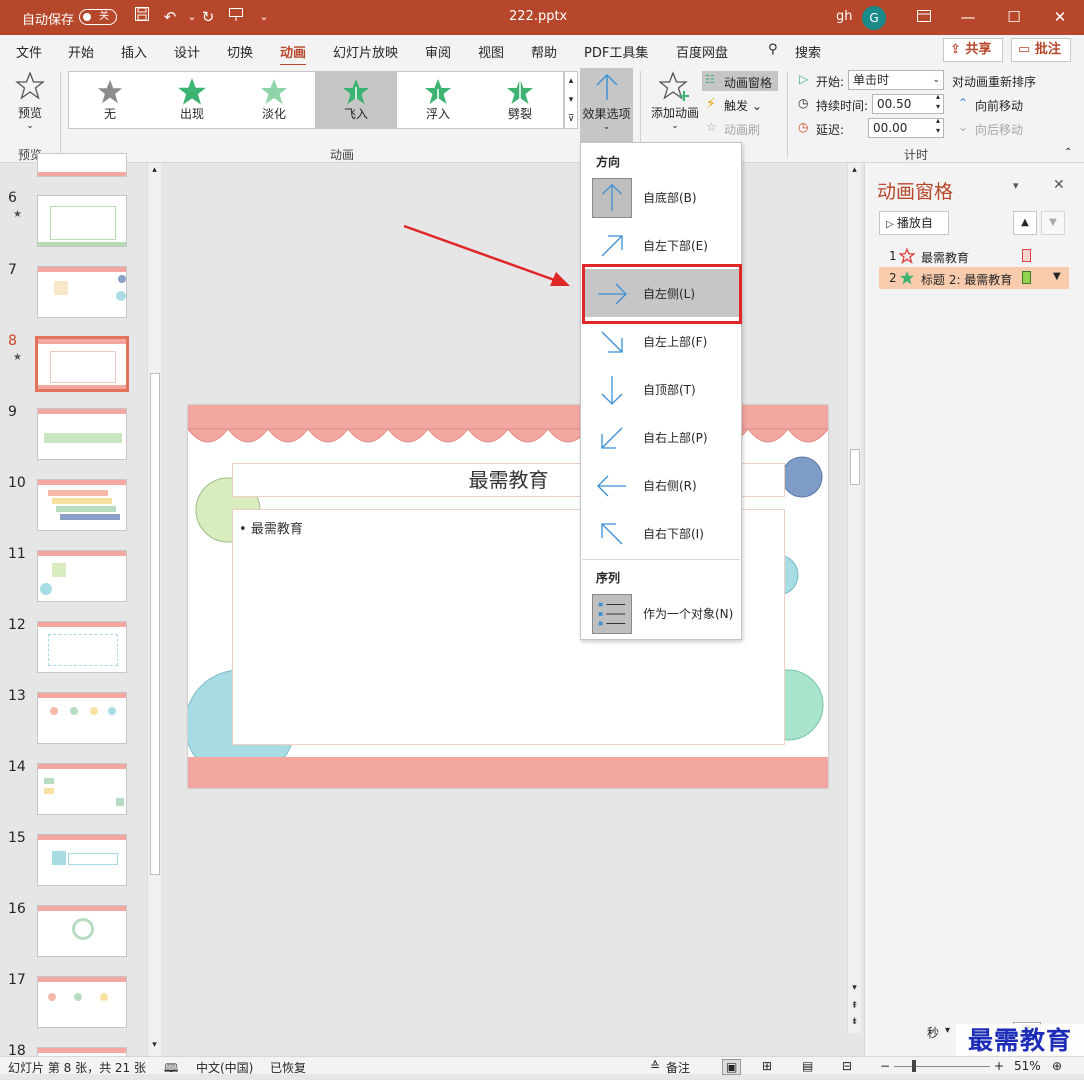 The height and width of the screenshot is (1080, 1084). Describe the element at coordinates (1041, 50) in the screenshot. I see `comments-button: ▭ 批注` at that location.